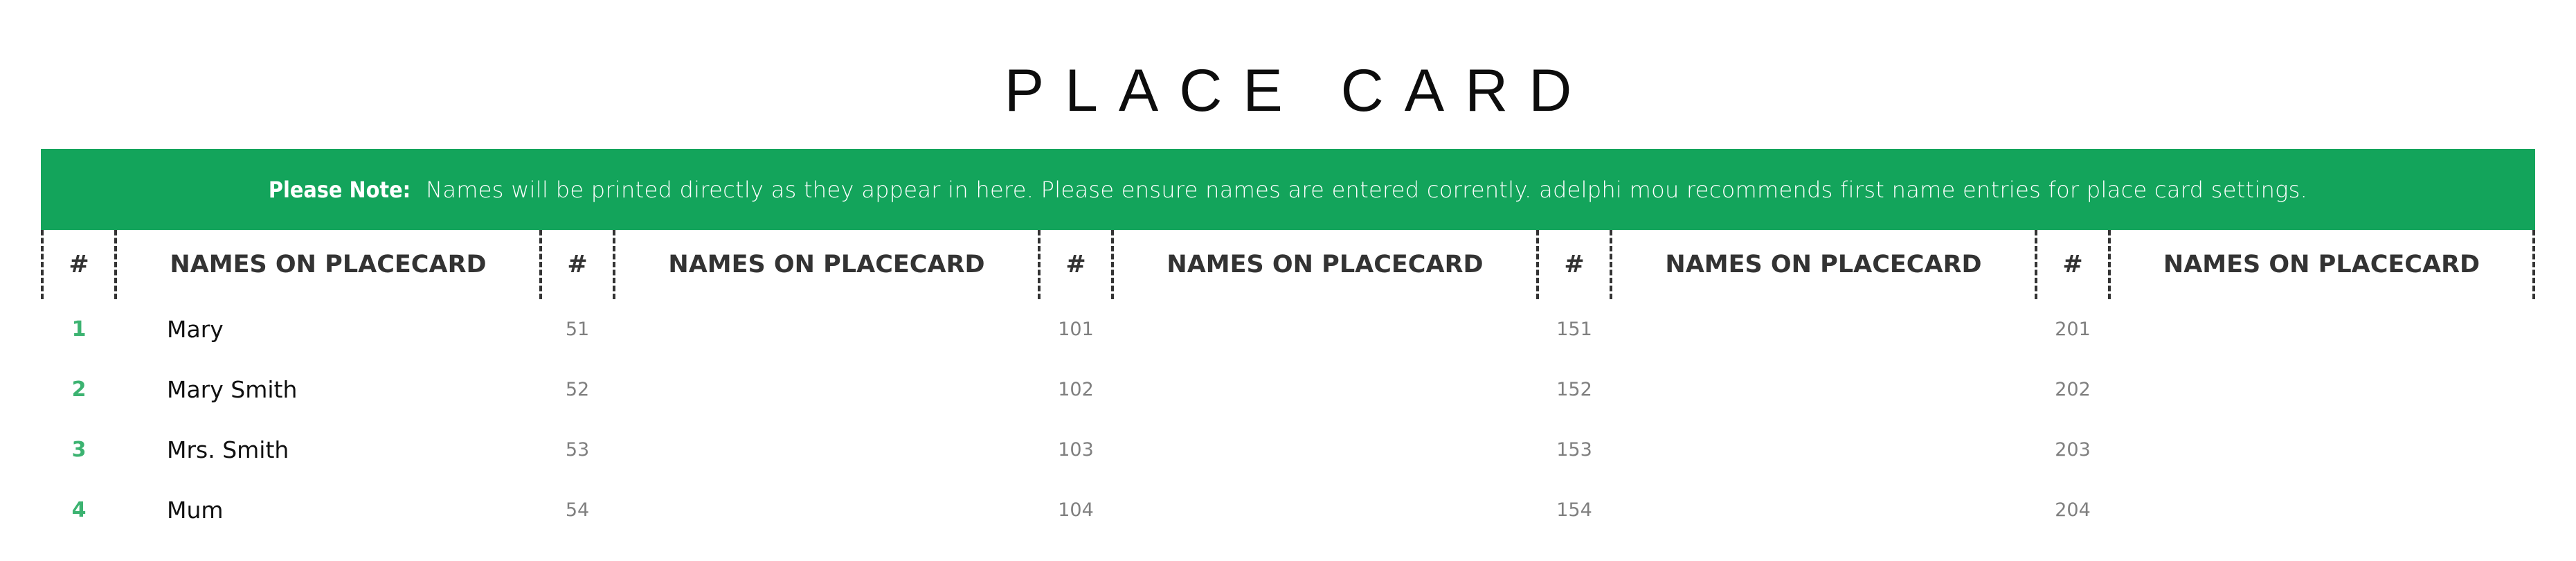 The image size is (2576, 561). I want to click on row-number: 151, so click(1574, 329).